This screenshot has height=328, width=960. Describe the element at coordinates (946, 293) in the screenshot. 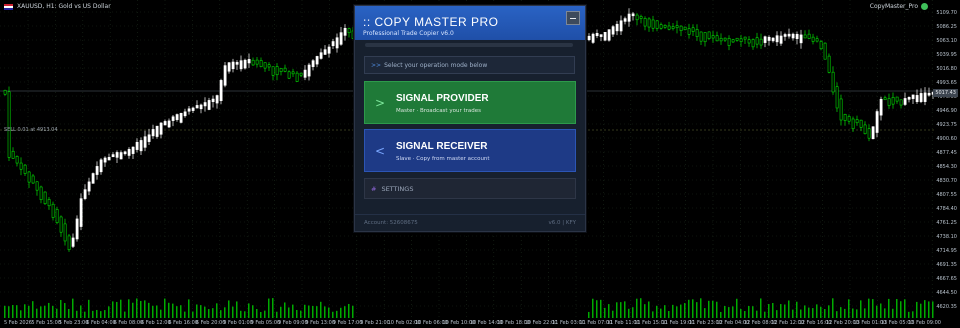

I see `price-level-label: 4644.50` at that location.